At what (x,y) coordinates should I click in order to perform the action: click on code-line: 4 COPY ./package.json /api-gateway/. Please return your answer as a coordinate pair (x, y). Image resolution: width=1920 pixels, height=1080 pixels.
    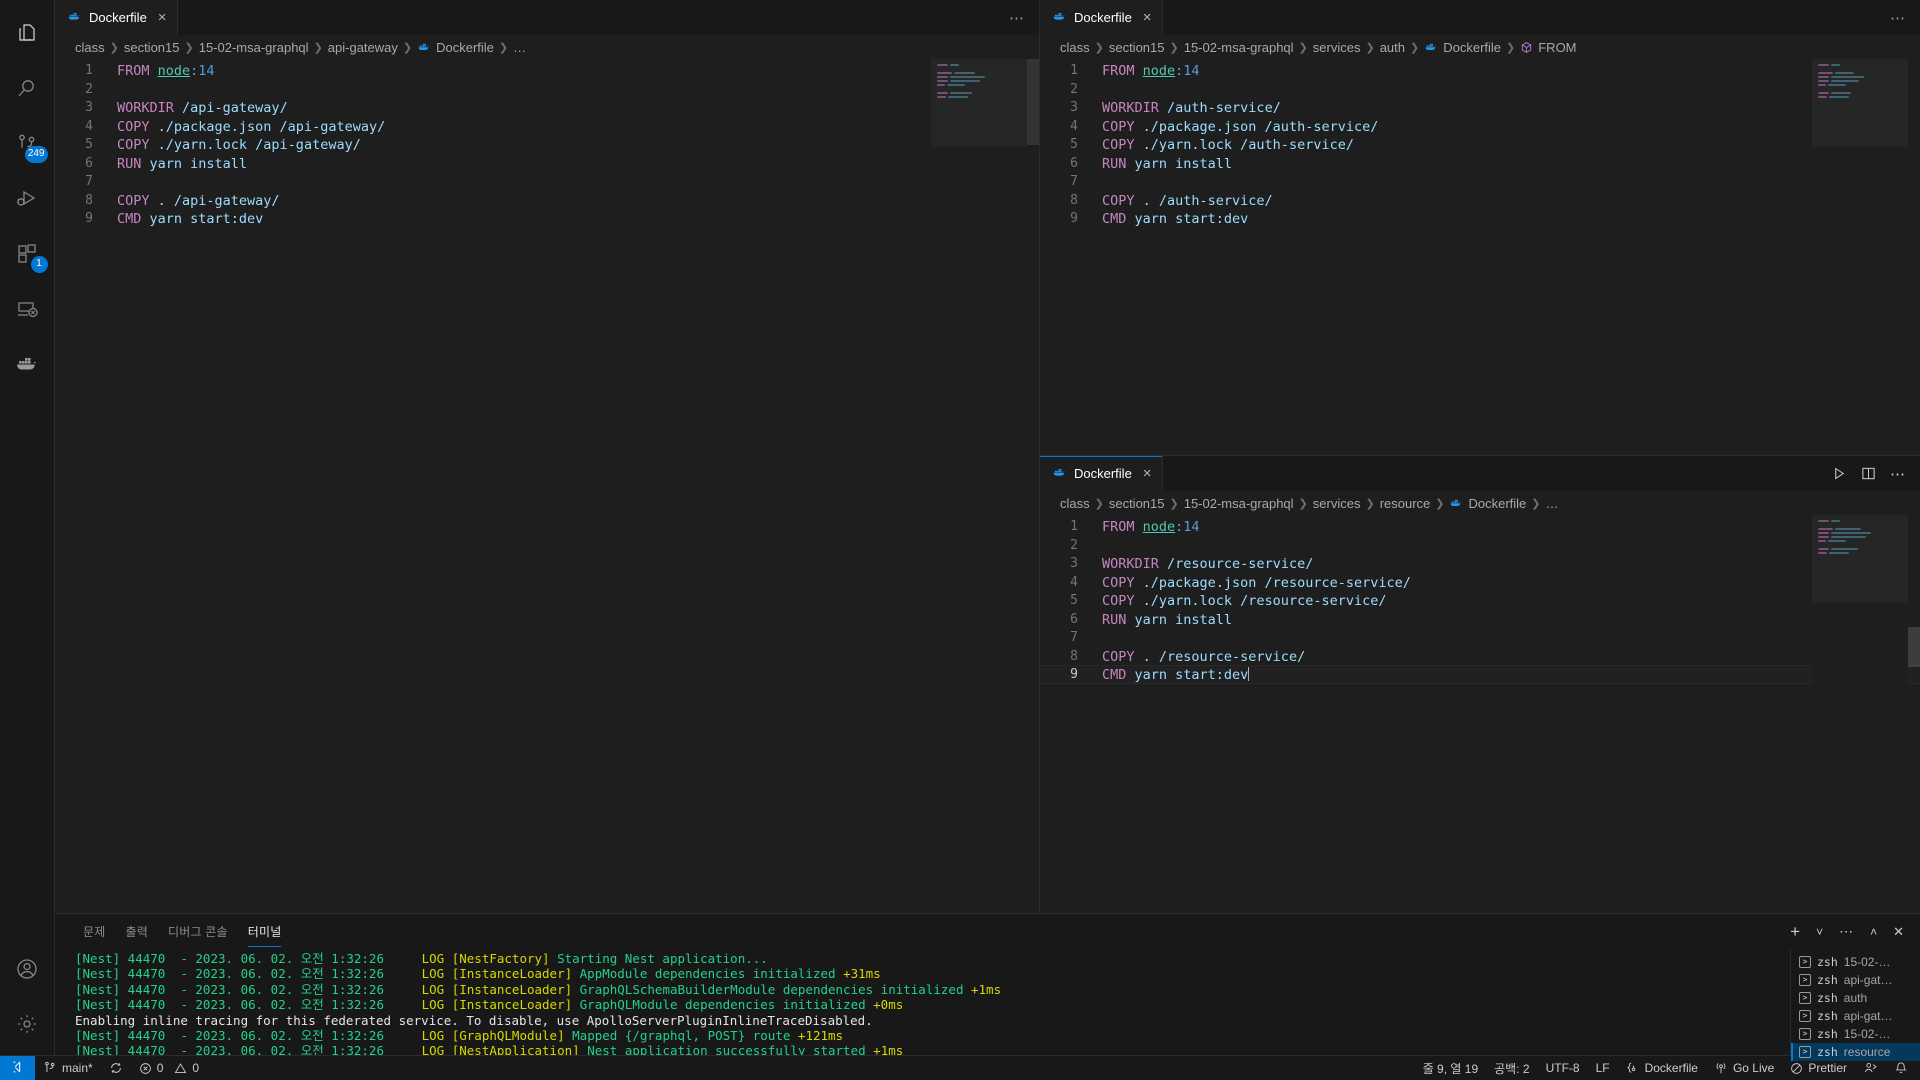
    Looking at the image, I should click on (547, 127).